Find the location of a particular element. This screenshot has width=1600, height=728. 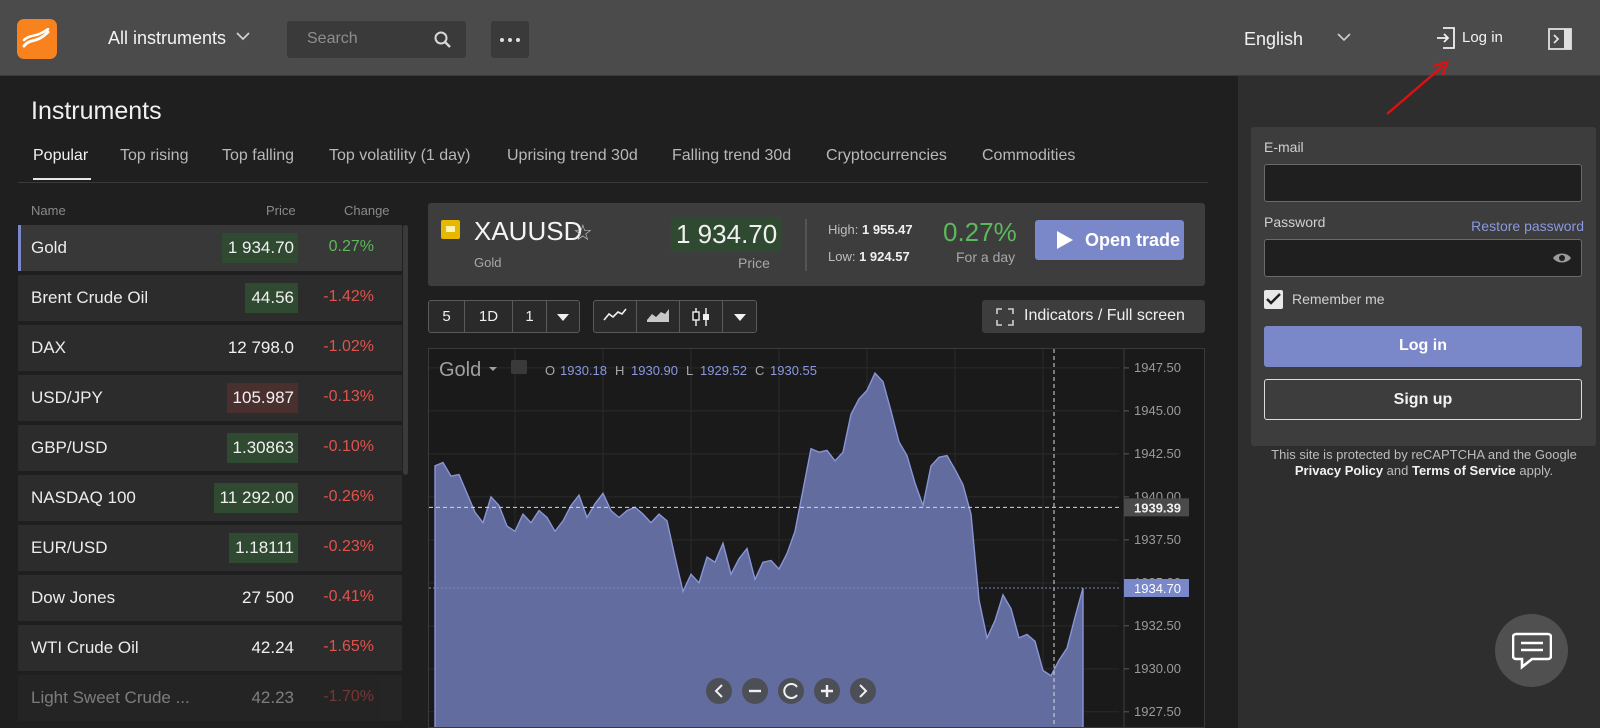

indicators-label: Indicators / Full screen is located at coordinates (1104, 315).